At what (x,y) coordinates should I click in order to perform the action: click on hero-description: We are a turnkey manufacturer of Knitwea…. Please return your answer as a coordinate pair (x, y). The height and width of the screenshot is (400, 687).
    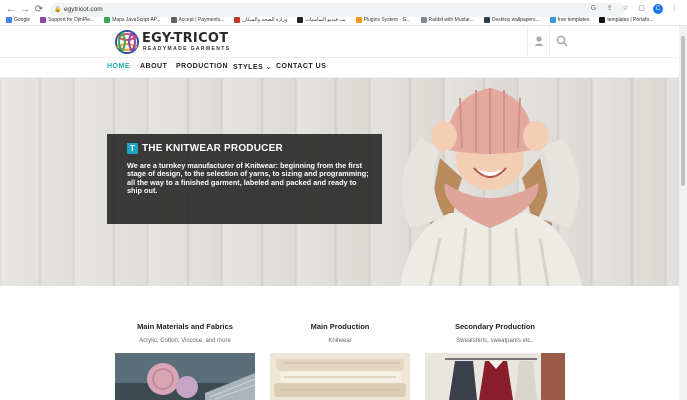
    Looking at the image, I should click on (248, 178).